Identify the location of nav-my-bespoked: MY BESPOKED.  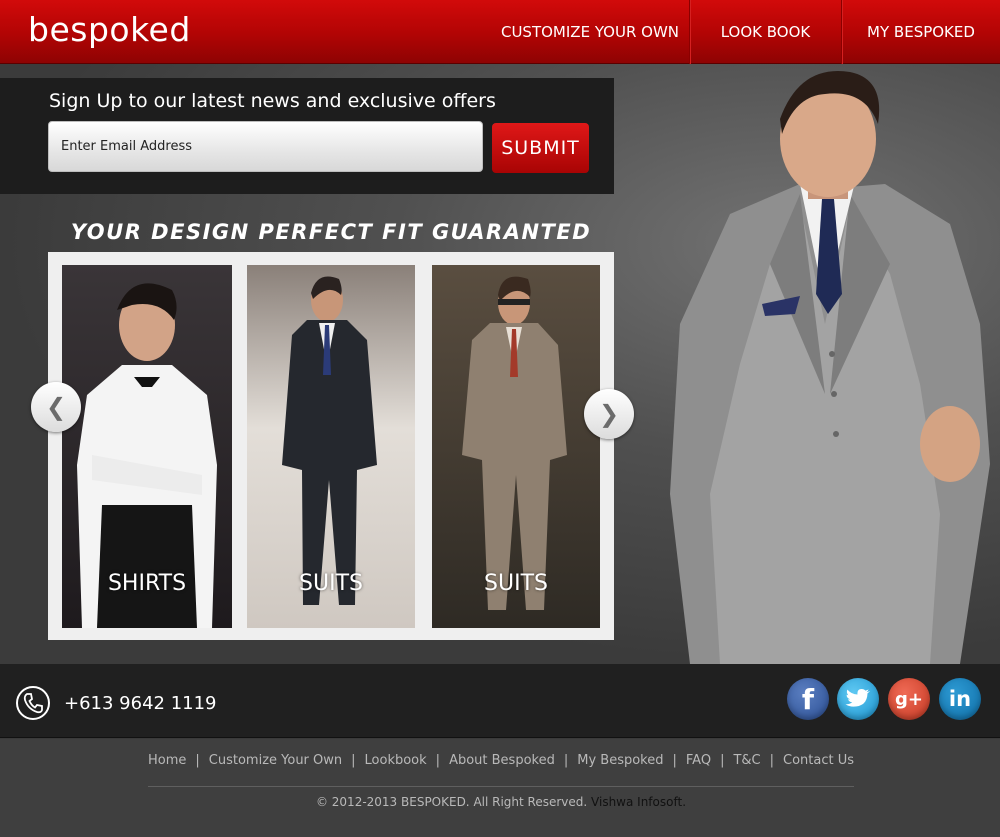
(920, 32).